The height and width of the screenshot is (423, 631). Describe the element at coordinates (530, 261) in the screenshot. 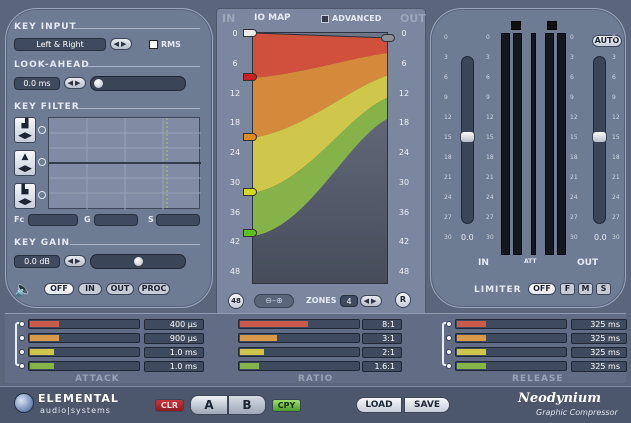

I see `meter-att-label: ATT` at that location.